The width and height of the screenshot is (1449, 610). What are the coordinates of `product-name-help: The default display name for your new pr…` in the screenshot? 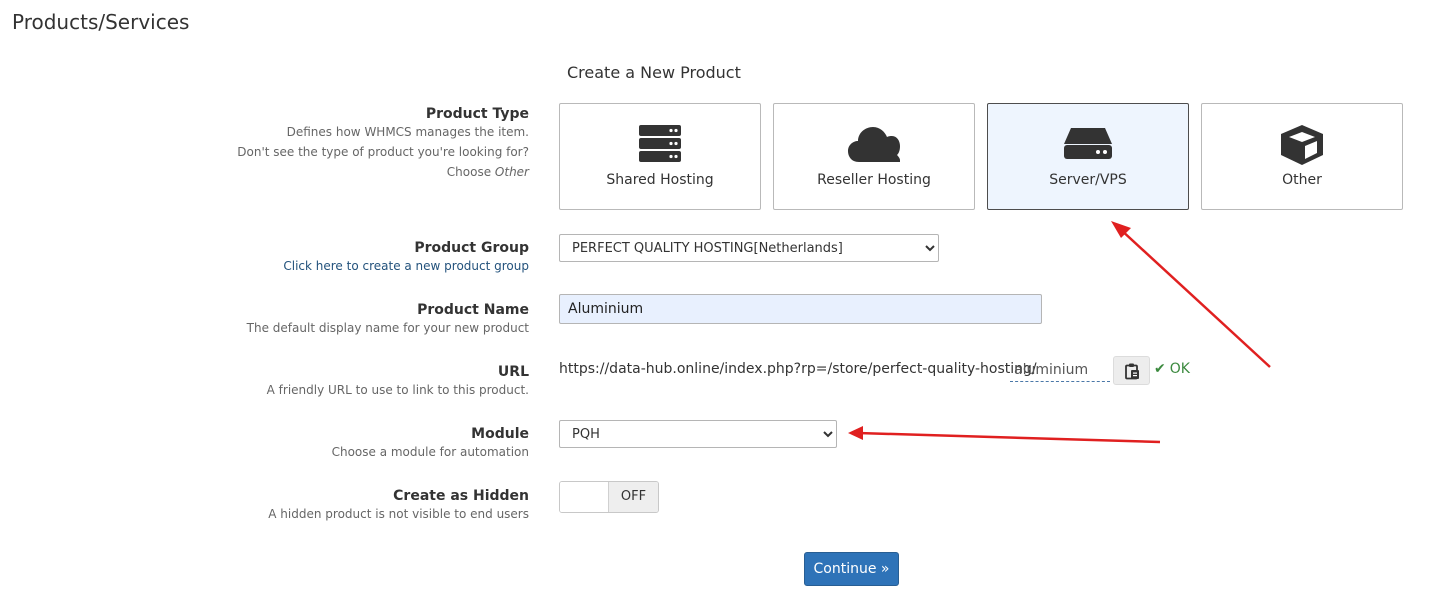 It's located at (387, 328).